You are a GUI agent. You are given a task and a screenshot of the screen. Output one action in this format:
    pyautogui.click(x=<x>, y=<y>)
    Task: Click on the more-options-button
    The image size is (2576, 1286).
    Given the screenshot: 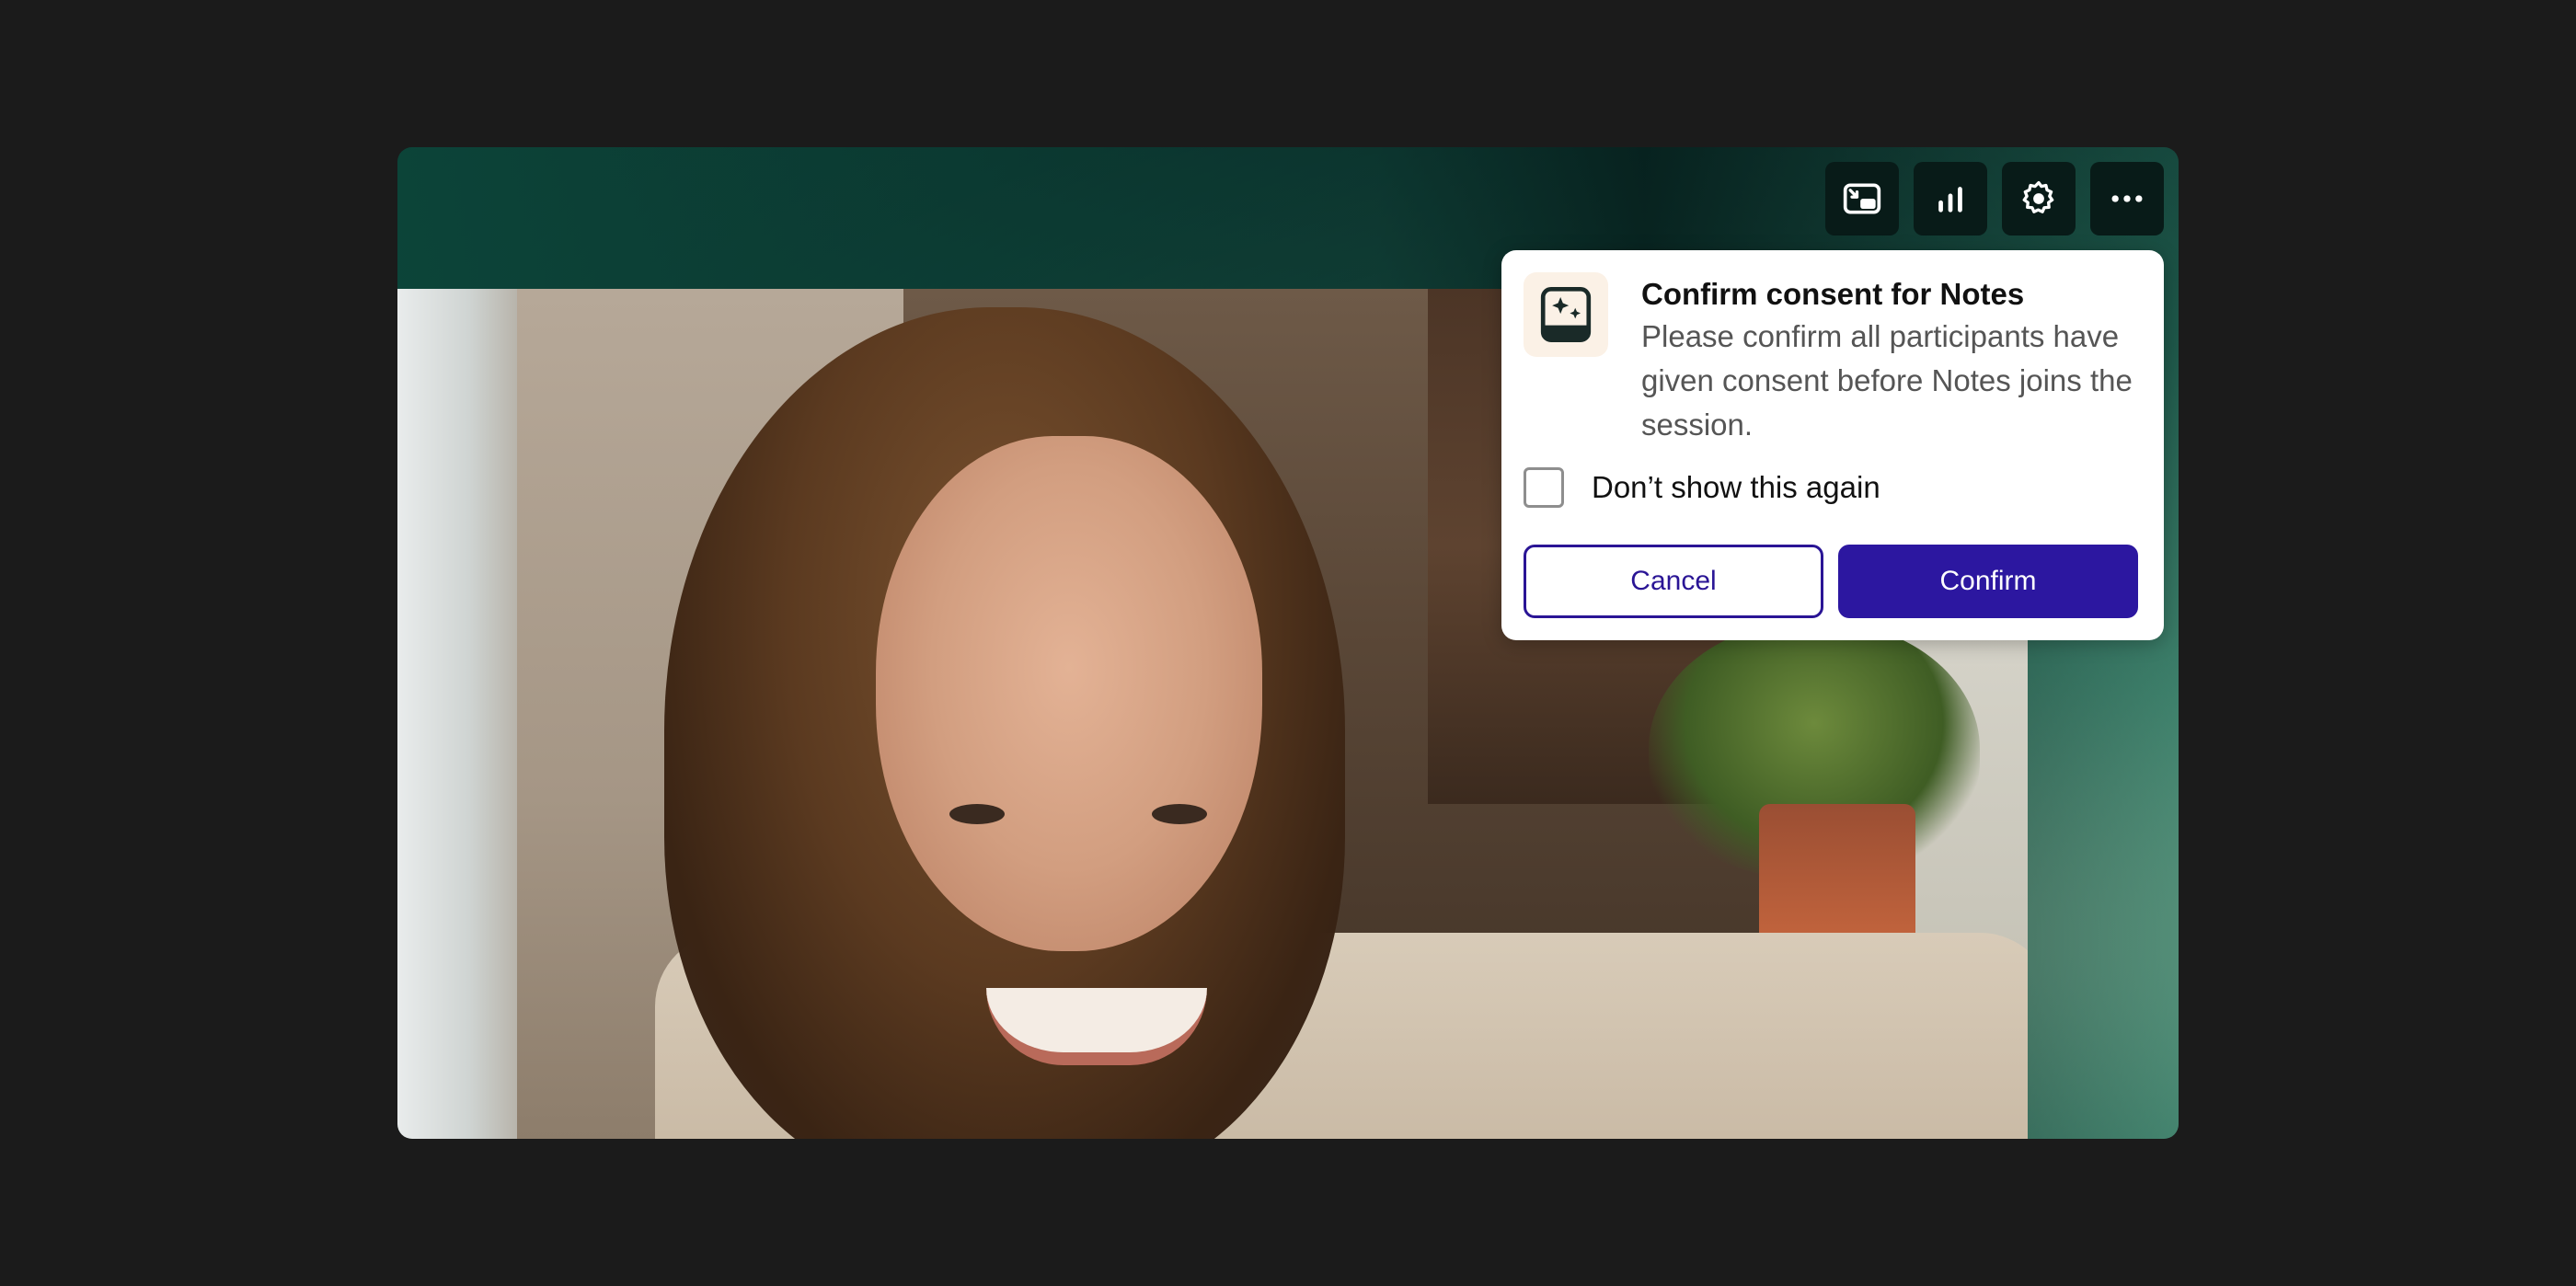 What is the action you would take?
    pyautogui.click(x=2127, y=198)
    